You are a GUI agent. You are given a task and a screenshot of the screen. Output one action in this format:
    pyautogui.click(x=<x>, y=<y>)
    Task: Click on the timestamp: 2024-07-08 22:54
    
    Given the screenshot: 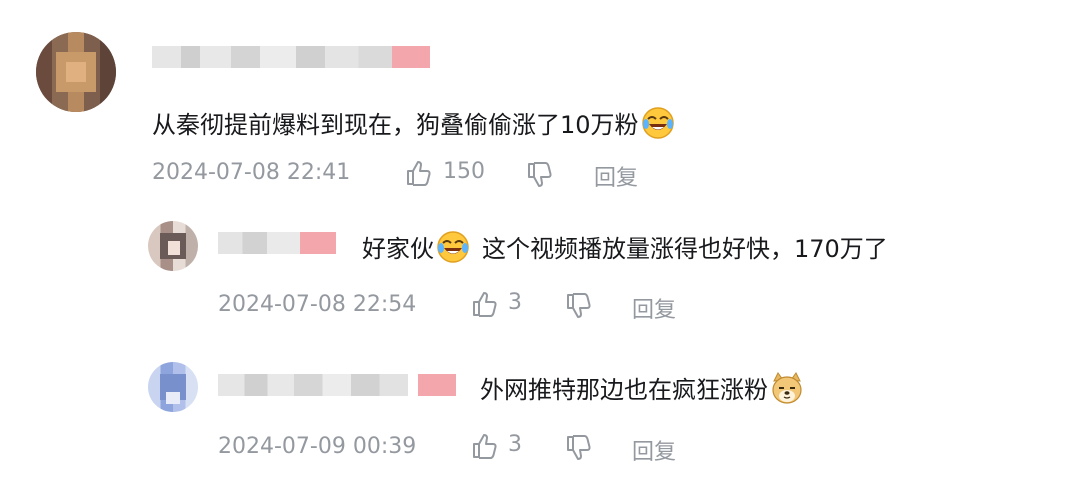 What is the action you would take?
    pyautogui.click(x=317, y=304)
    